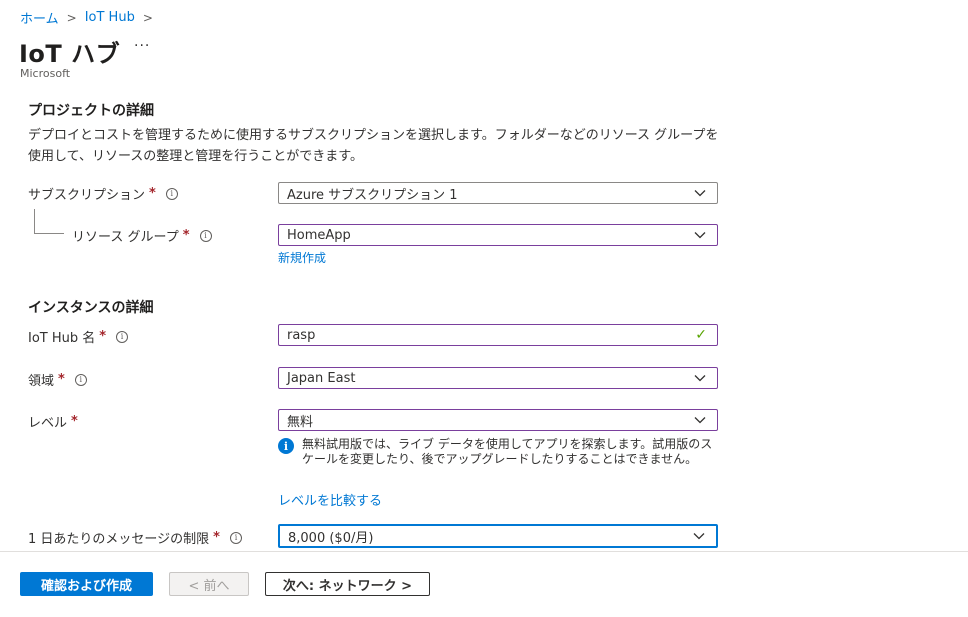 The height and width of the screenshot is (617, 968). I want to click on daily-message-limit-value: 8,000 ($0/月), so click(331, 538).